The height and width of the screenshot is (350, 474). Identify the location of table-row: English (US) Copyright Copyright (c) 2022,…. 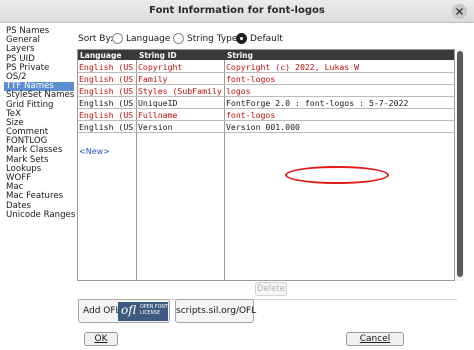
(266, 67).